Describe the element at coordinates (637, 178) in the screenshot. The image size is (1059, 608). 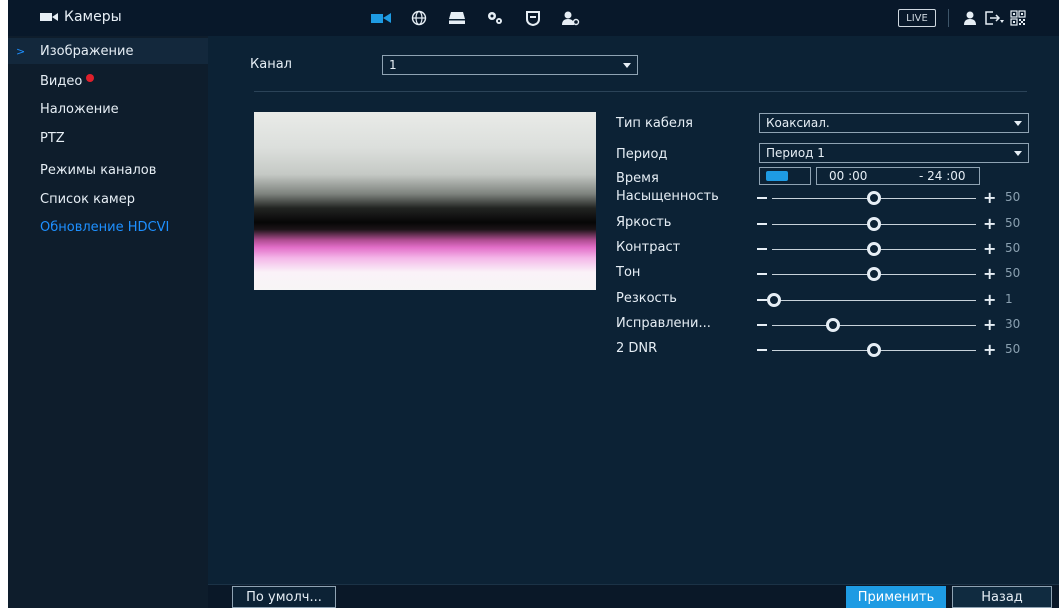
I see `time-label: Время` at that location.